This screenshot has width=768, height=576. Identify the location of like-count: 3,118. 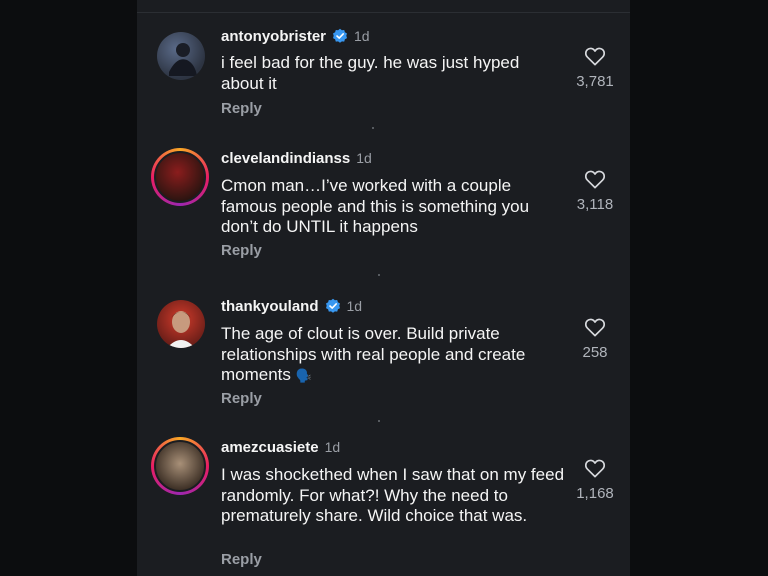
(595, 204).